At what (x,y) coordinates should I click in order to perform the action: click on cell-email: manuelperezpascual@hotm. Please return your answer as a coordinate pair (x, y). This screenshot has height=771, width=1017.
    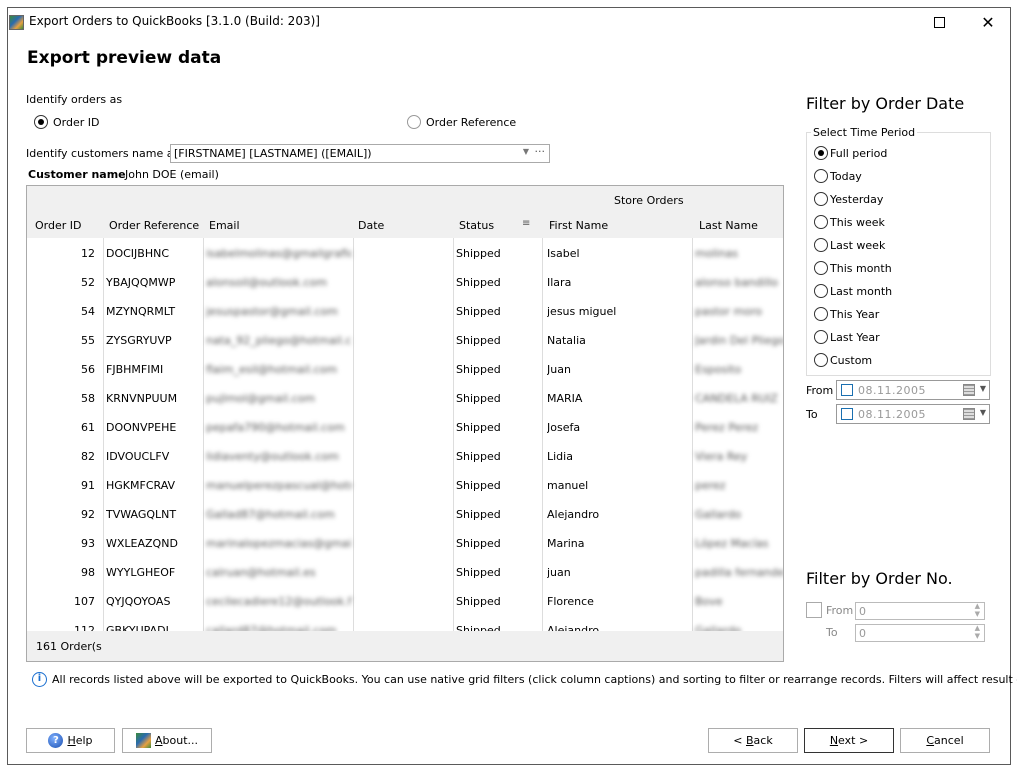
    Looking at the image, I should click on (279, 485).